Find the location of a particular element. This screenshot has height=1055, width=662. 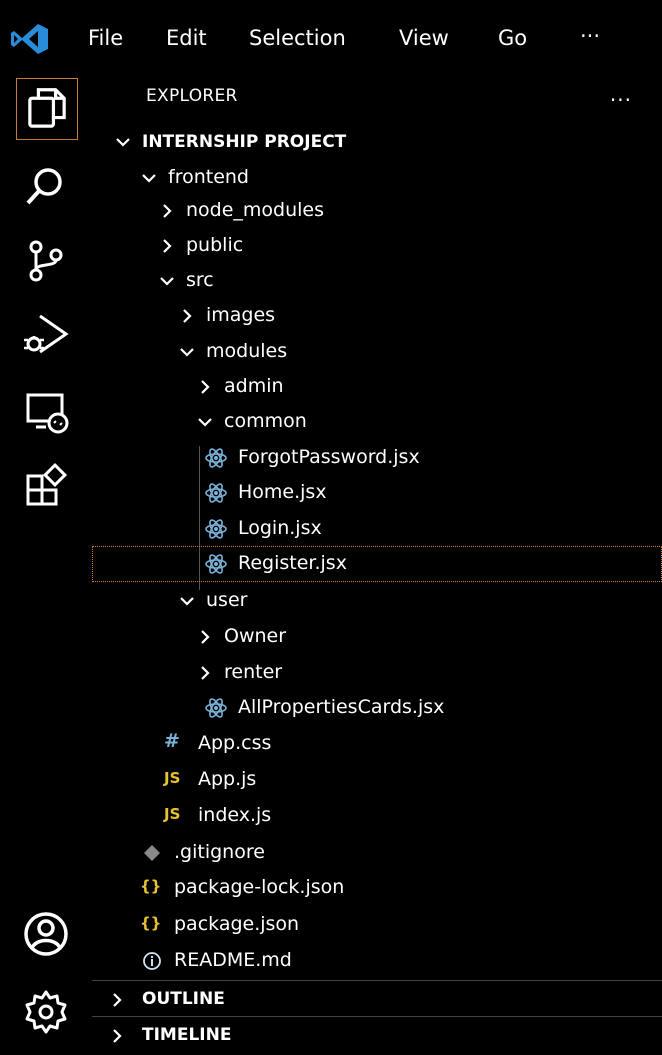

explorer-title: EXPLORER is located at coordinates (192, 96).